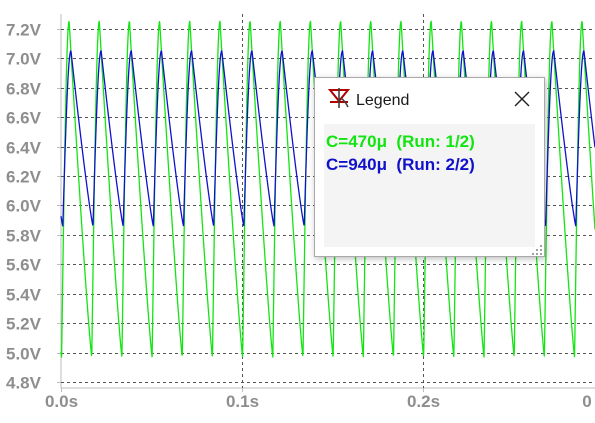 The height and width of the screenshot is (423, 595). What do you see at coordinates (24, 206) in the screenshot?
I see `y-tick-label: 6.0V` at bounding box center [24, 206].